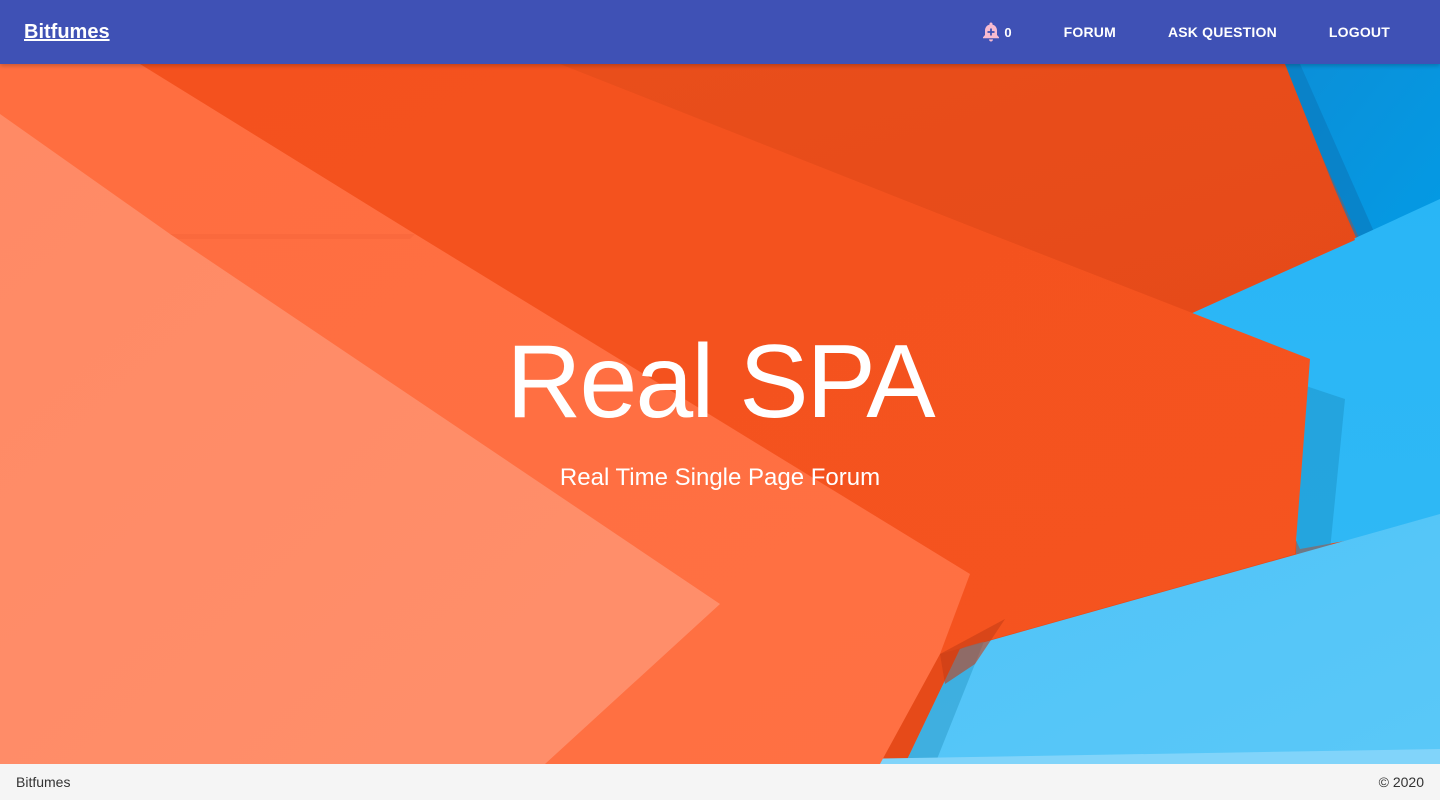 This screenshot has width=1440, height=800. I want to click on notifications-button: 0, so click(996, 32).